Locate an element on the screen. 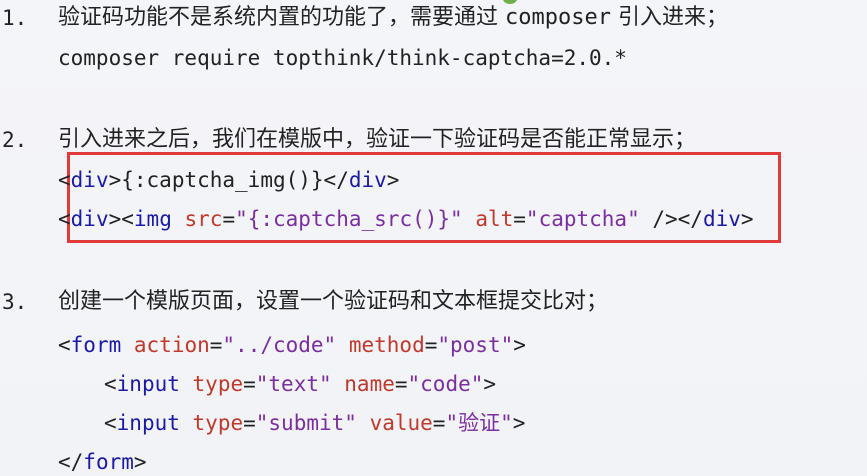 This screenshot has height=476, width=867. step-2-number: 2. is located at coordinates (15, 140).